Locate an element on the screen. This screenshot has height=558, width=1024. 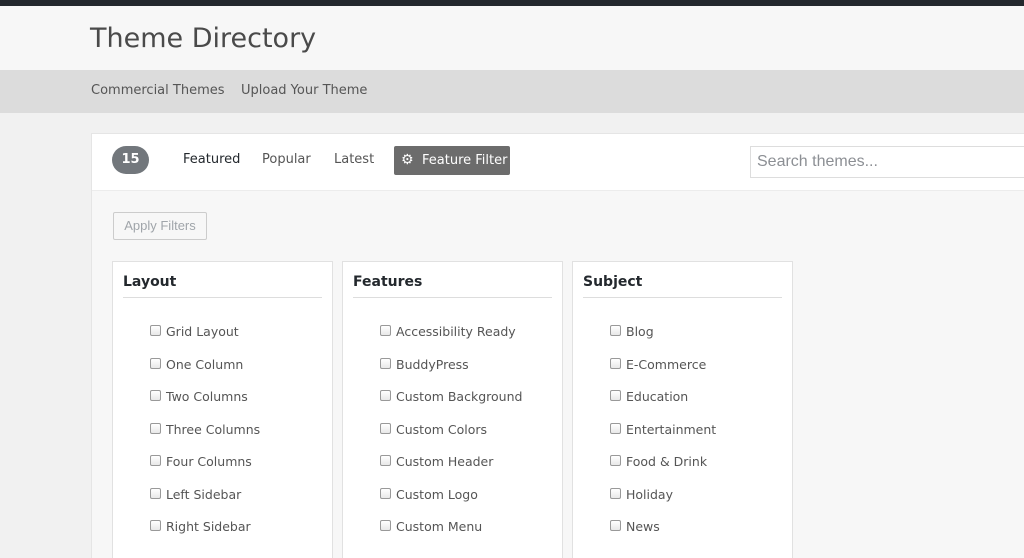
filter-option-label: Two Columns is located at coordinates (207, 396).